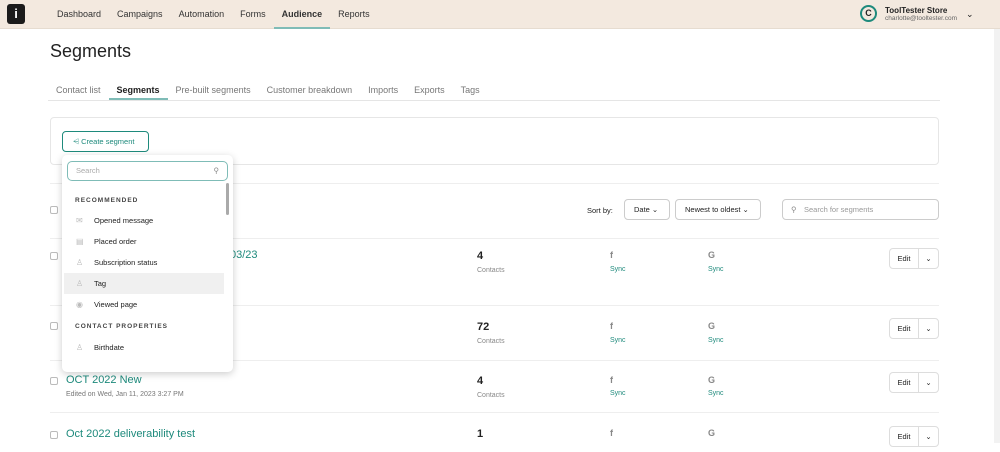 This screenshot has width=1000, height=452. What do you see at coordinates (124, 220) in the screenshot?
I see `option-label: Opened message` at bounding box center [124, 220].